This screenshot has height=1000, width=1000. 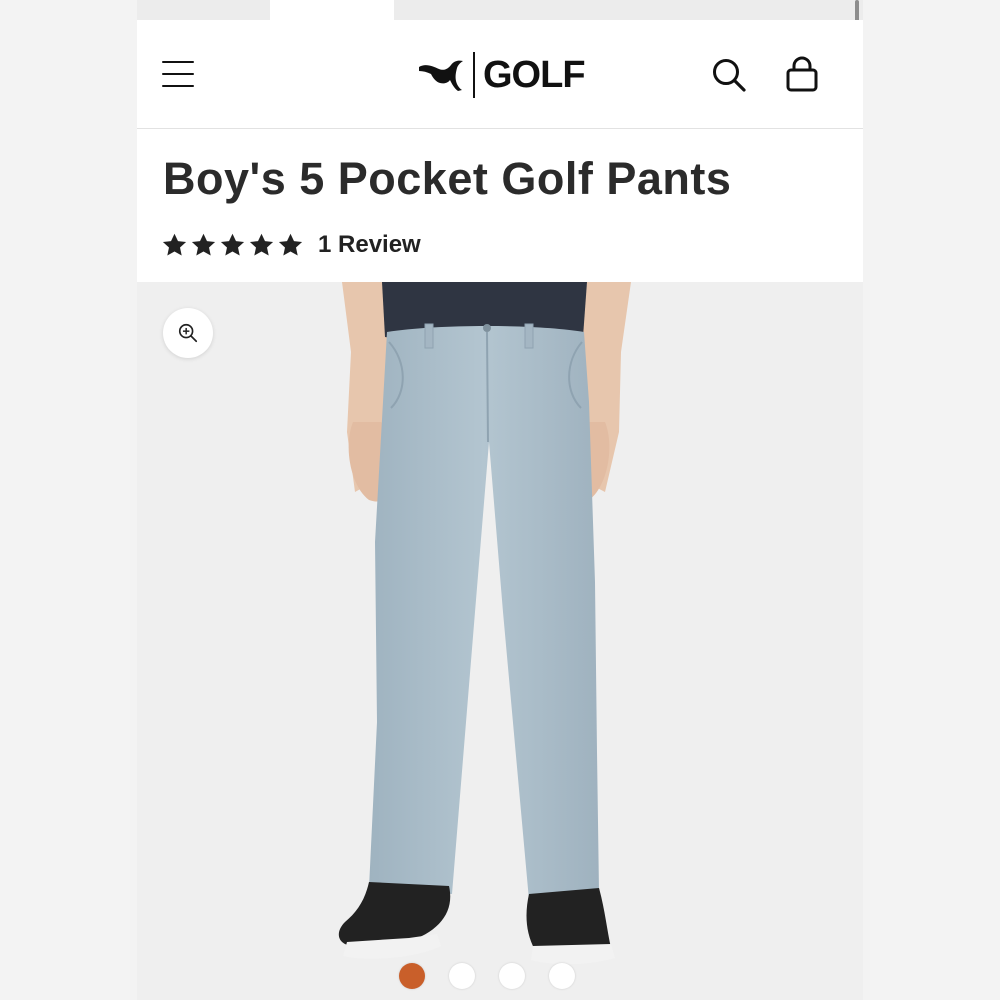 What do you see at coordinates (500, 10) in the screenshot?
I see `browser-tab-strip` at bounding box center [500, 10].